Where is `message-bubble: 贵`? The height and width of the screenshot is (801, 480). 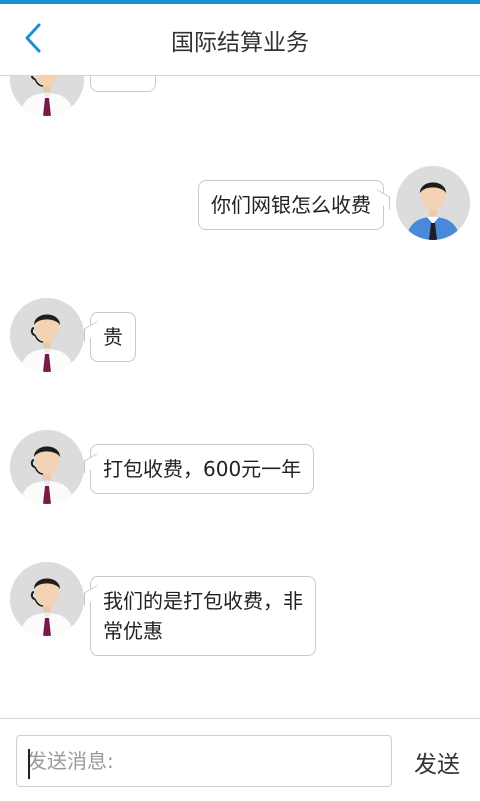
message-bubble: 贵 is located at coordinates (113, 337).